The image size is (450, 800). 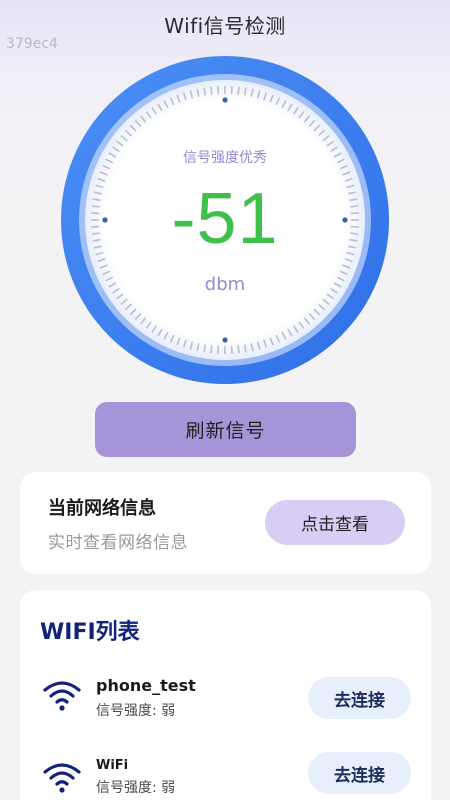 What do you see at coordinates (225, 284) in the screenshot?
I see `signal-unit: dbm` at bounding box center [225, 284].